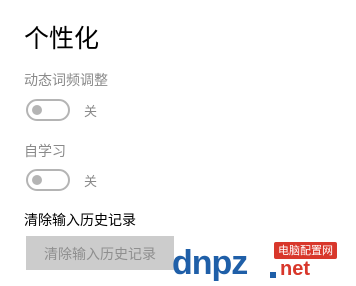  I want to click on watermark-dot-icon, so click(273, 275).